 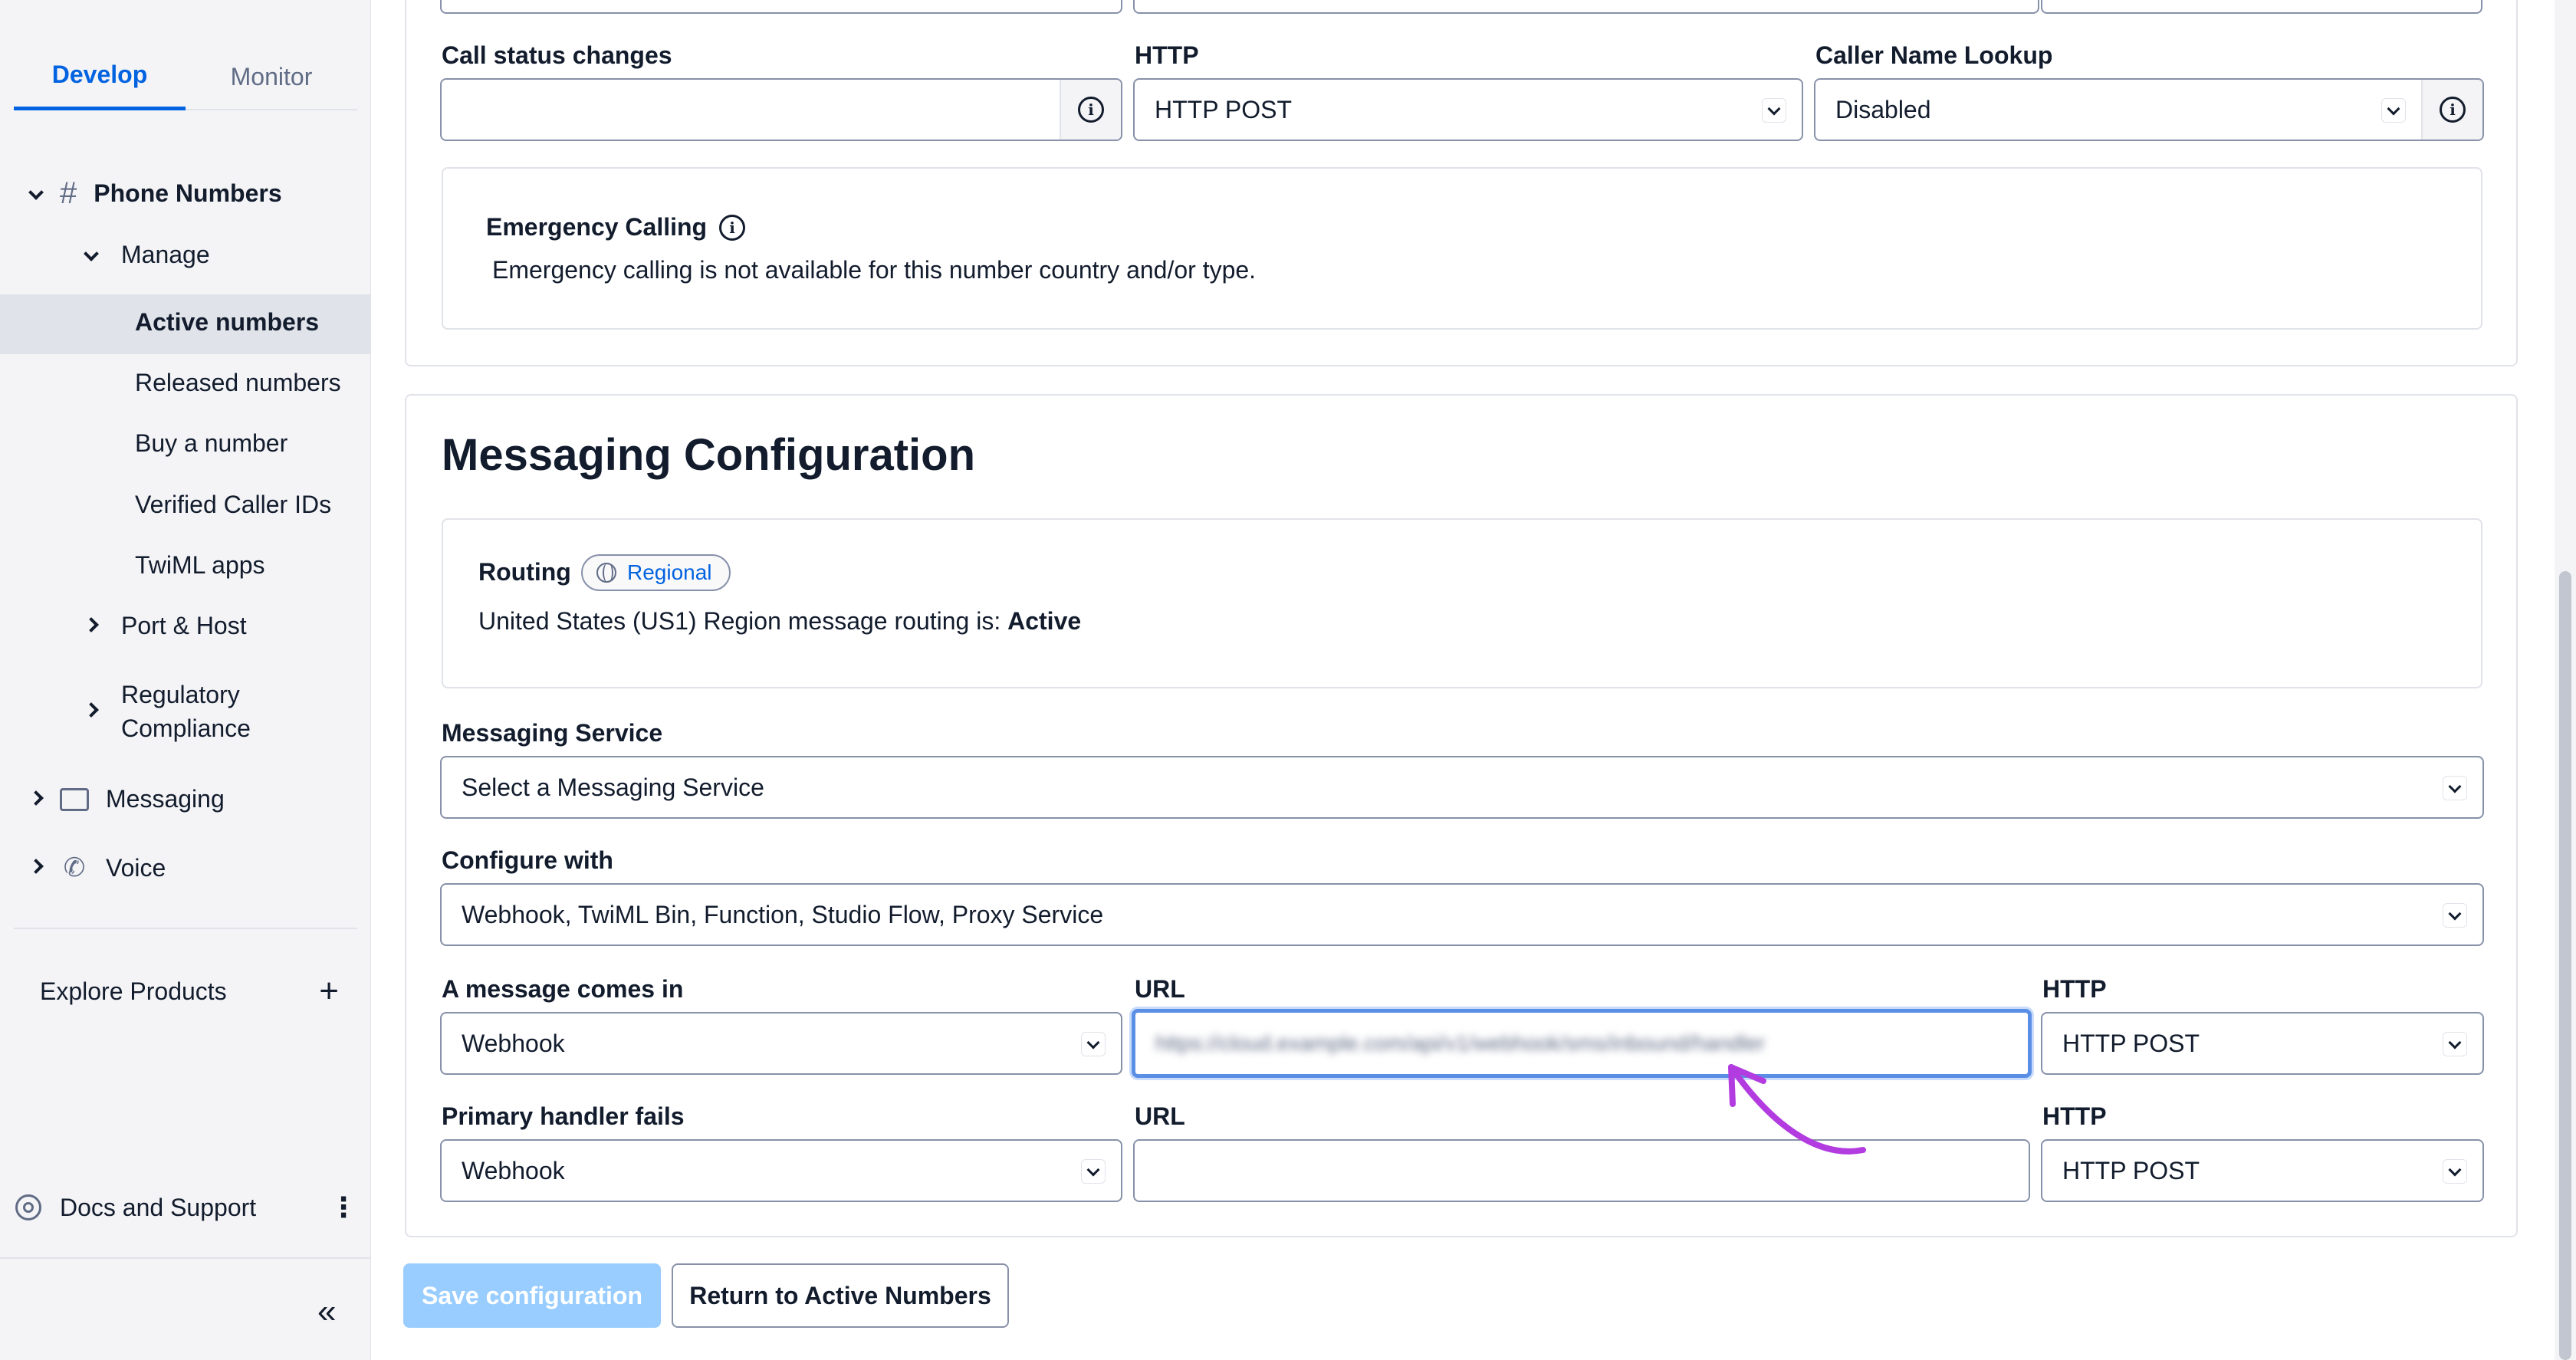 What do you see at coordinates (166, 255) in the screenshot?
I see `sidebar-item-label: Manage` at bounding box center [166, 255].